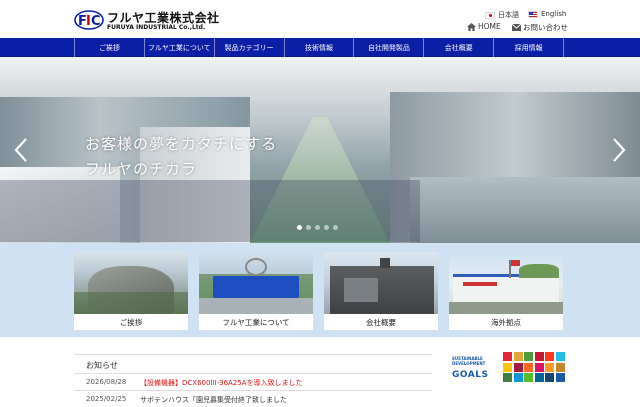 The image size is (640, 407). Describe the element at coordinates (508, 15) in the screenshot. I see `lang-ja-label: 日本語` at that location.